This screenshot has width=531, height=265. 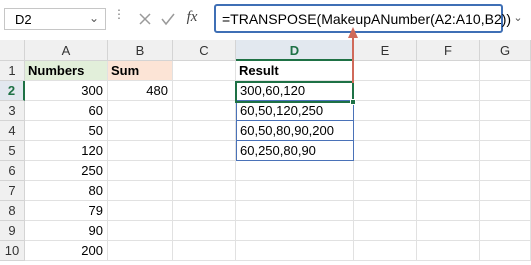 I want to click on cell-c5, so click(x=204, y=151).